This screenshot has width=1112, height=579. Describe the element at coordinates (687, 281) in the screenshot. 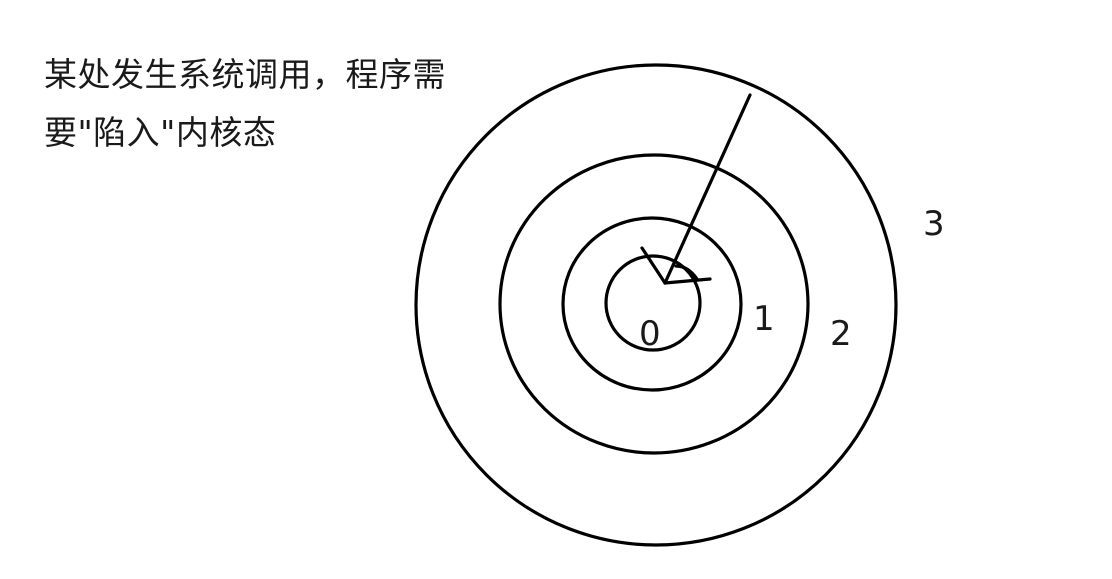

I see `trap-arrow-head-right` at that location.